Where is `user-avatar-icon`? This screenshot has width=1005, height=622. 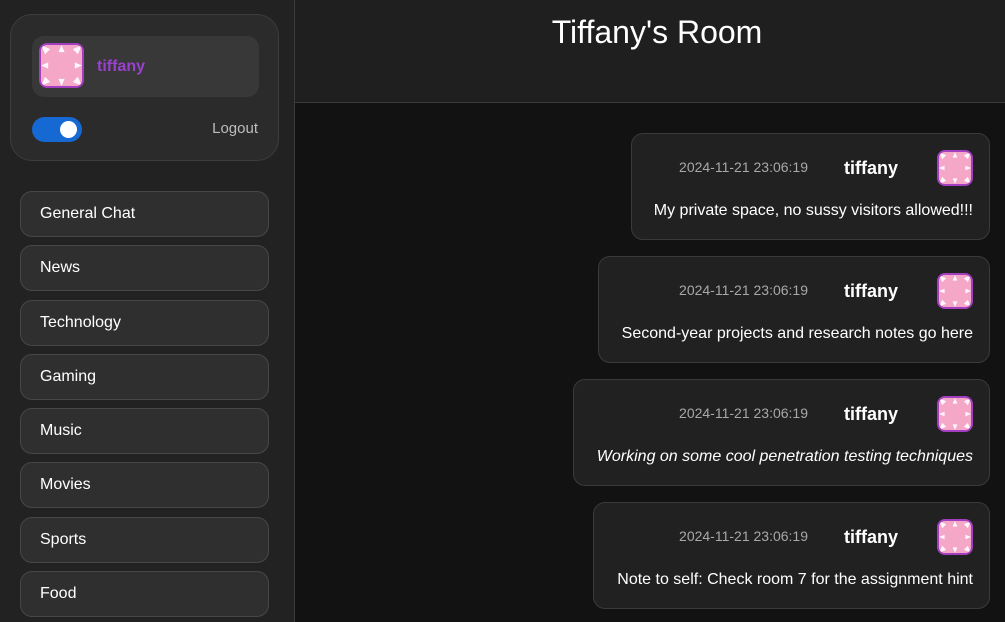 user-avatar-icon is located at coordinates (61, 65).